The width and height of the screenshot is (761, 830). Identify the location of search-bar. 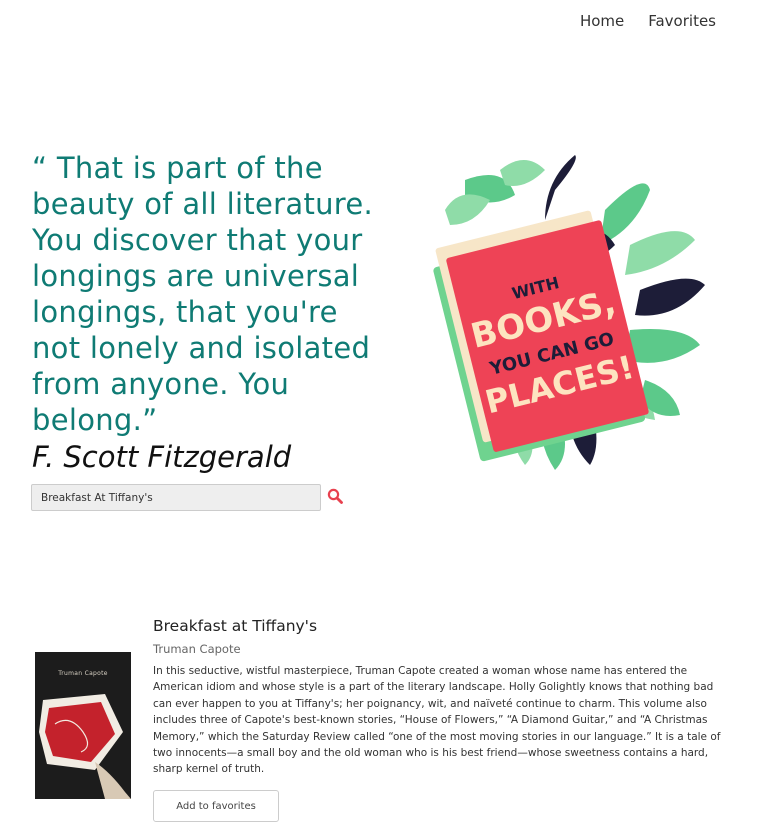
(188, 497).